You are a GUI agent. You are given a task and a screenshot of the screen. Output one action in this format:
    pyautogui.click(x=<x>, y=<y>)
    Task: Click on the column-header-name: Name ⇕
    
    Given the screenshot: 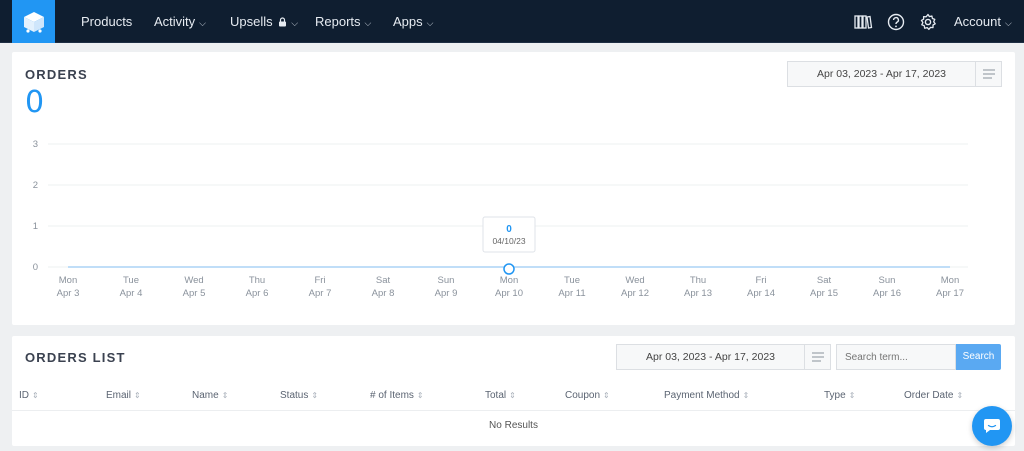 What is the action you would take?
    pyautogui.click(x=210, y=395)
    